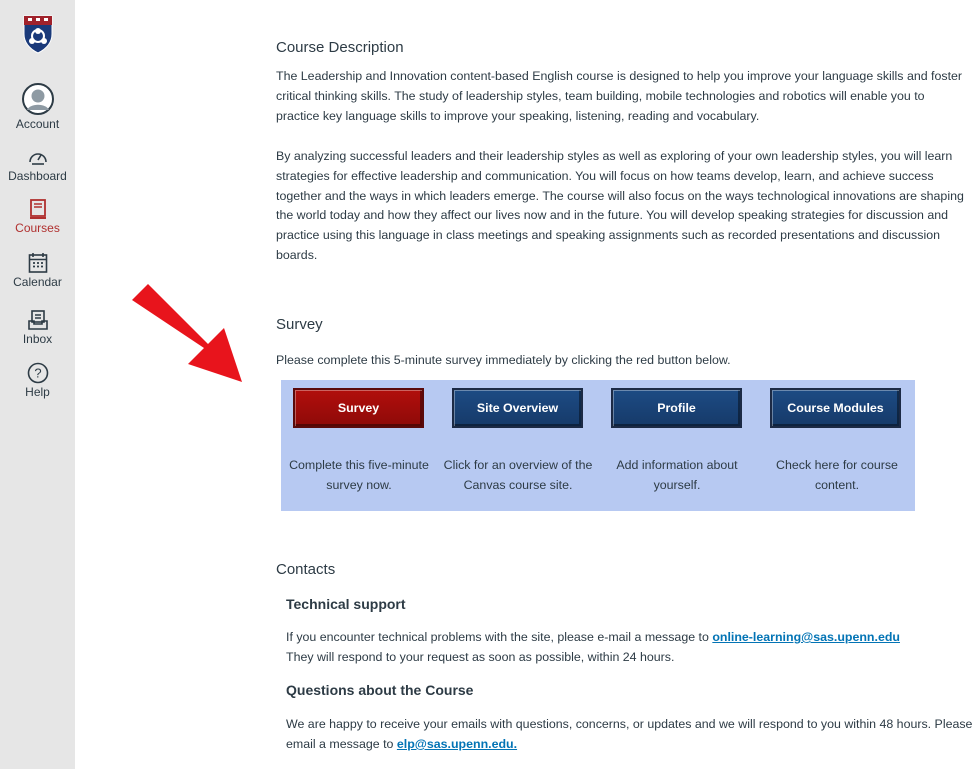 Image resolution: width=974 pixels, height=769 pixels. I want to click on nav-courses: Courses, so click(37, 216).